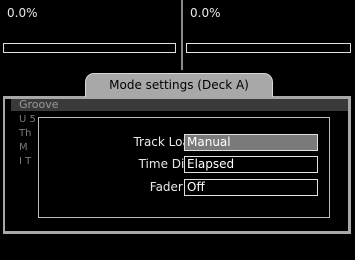 Image resolution: width=355 pixels, height=260 pixels. Describe the element at coordinates (269, 35) in the screenshot. I see `deck-b-panel: 0.0%` at that location.